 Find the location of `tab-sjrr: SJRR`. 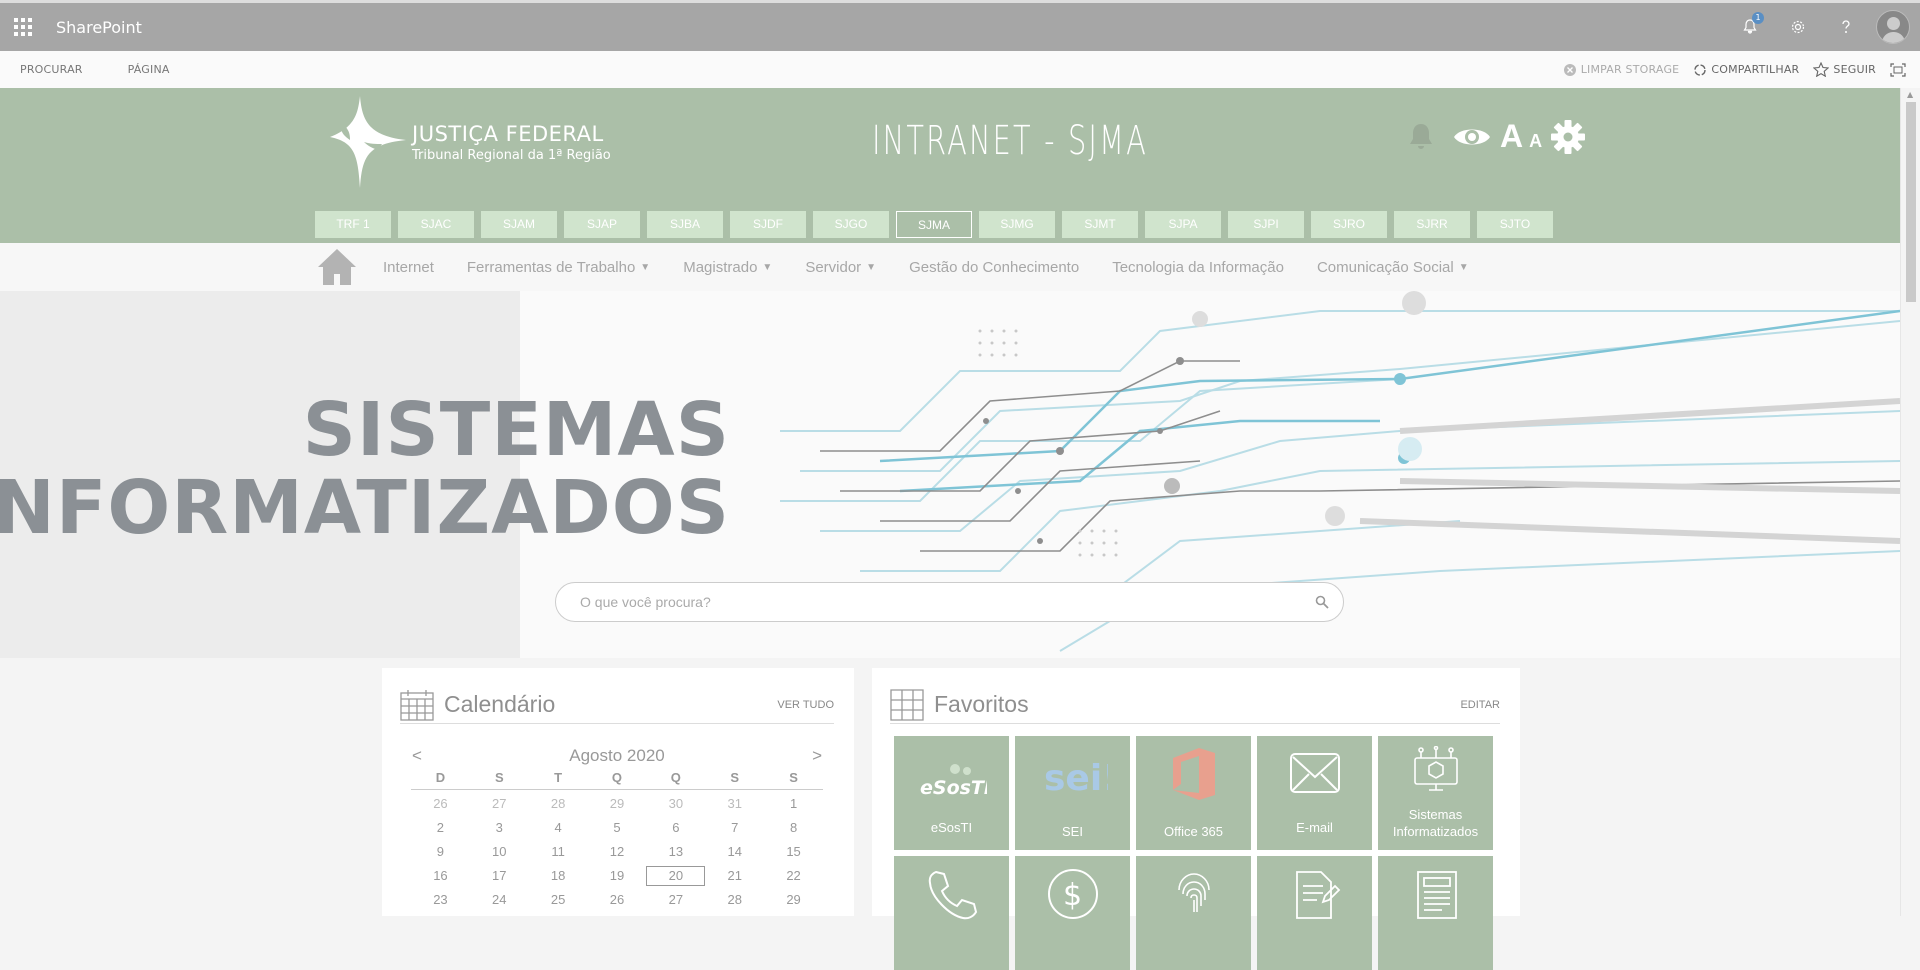

tab-sjrr: SJRR is located at coordinates (1432, 224).